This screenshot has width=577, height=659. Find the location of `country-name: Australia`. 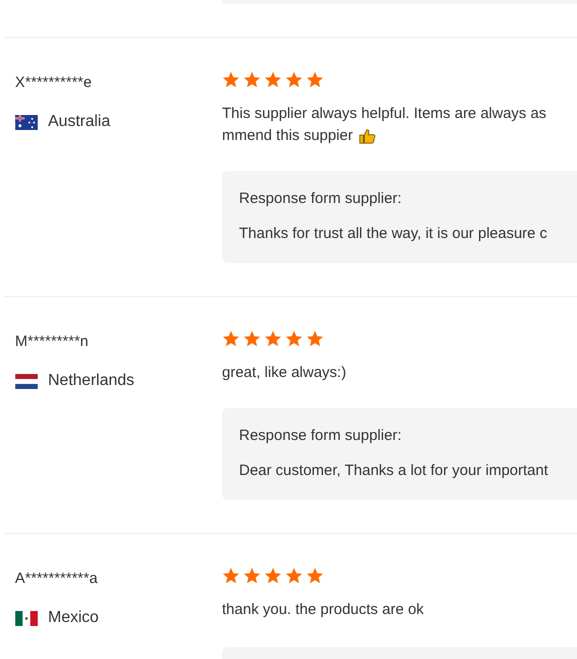

country-name: Australia is located at coordinates (79, 122).